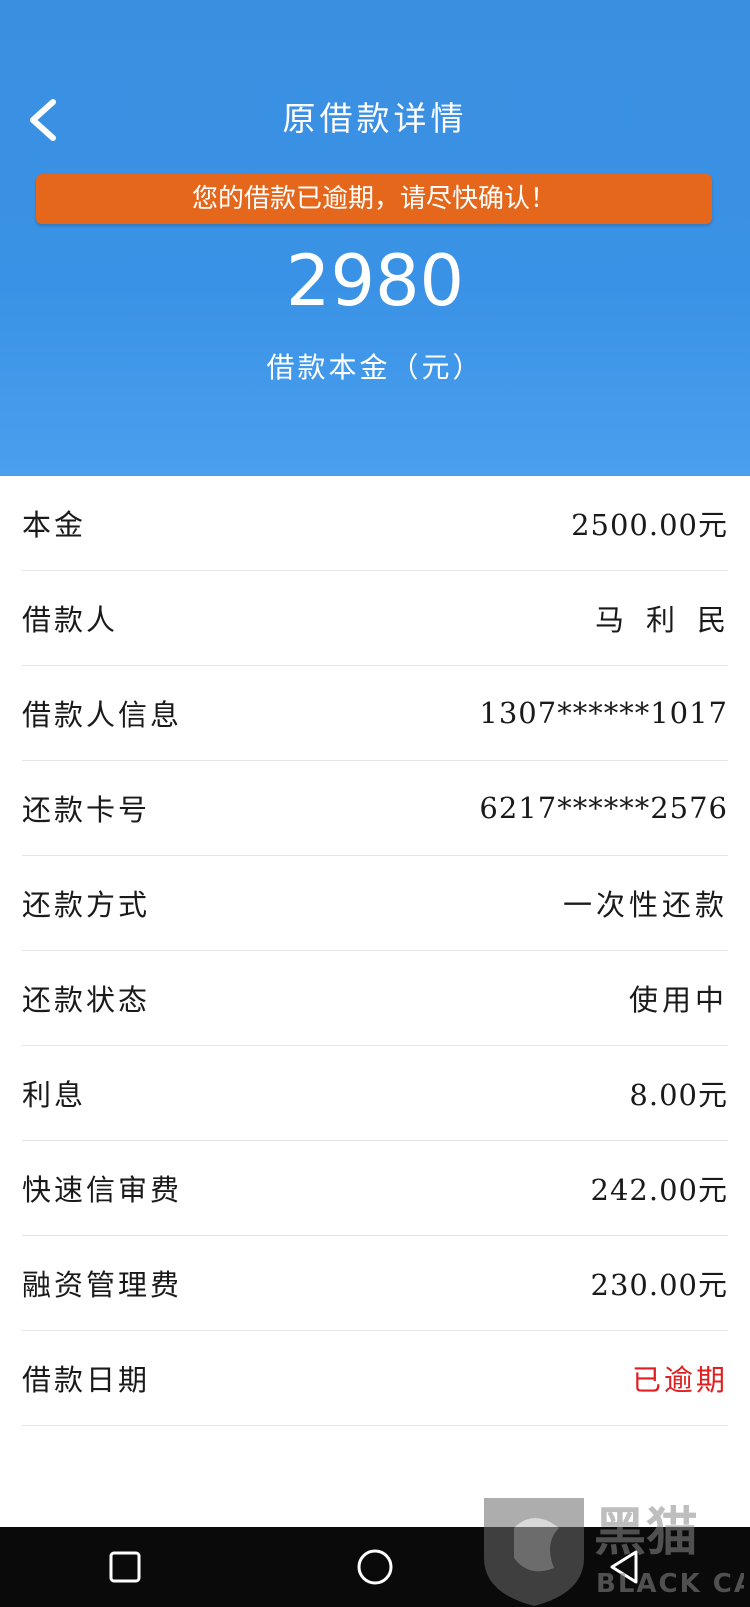  I want to click on detail-row-interest: 利息 8.00元, so click(375, 1093).